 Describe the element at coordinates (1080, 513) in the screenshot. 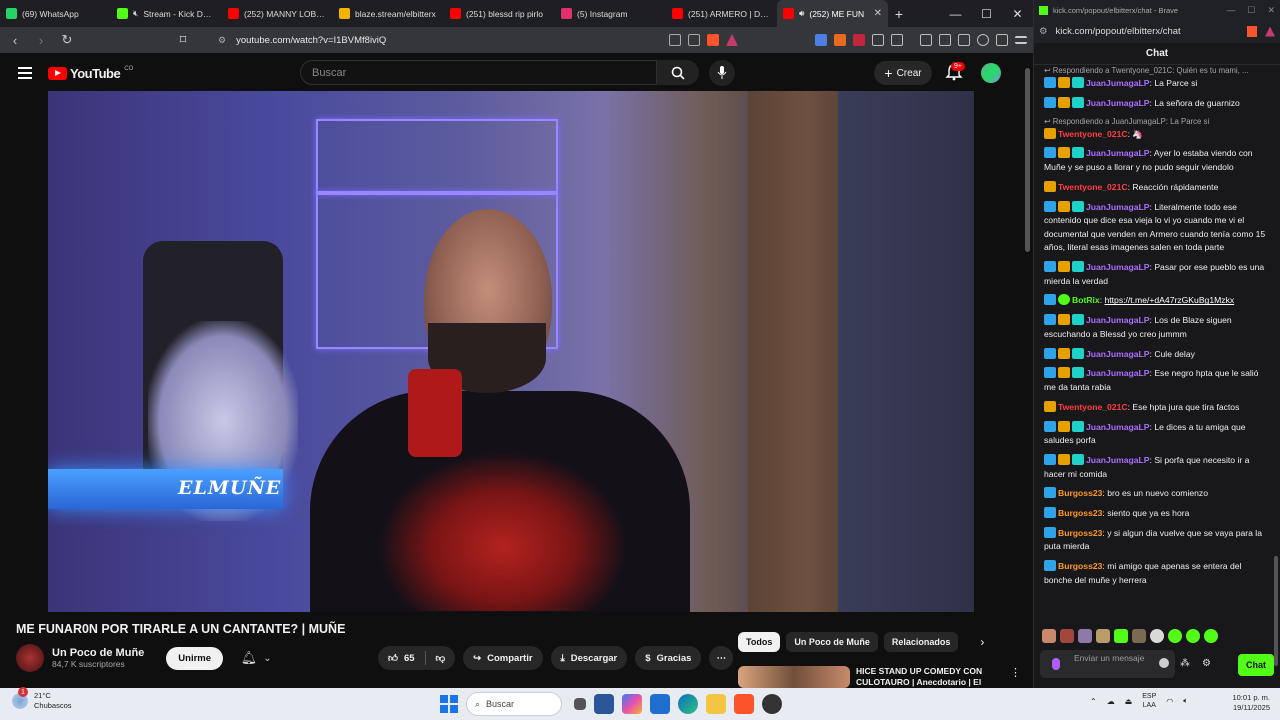

I see `chat-username: Burgoss23` at that location.